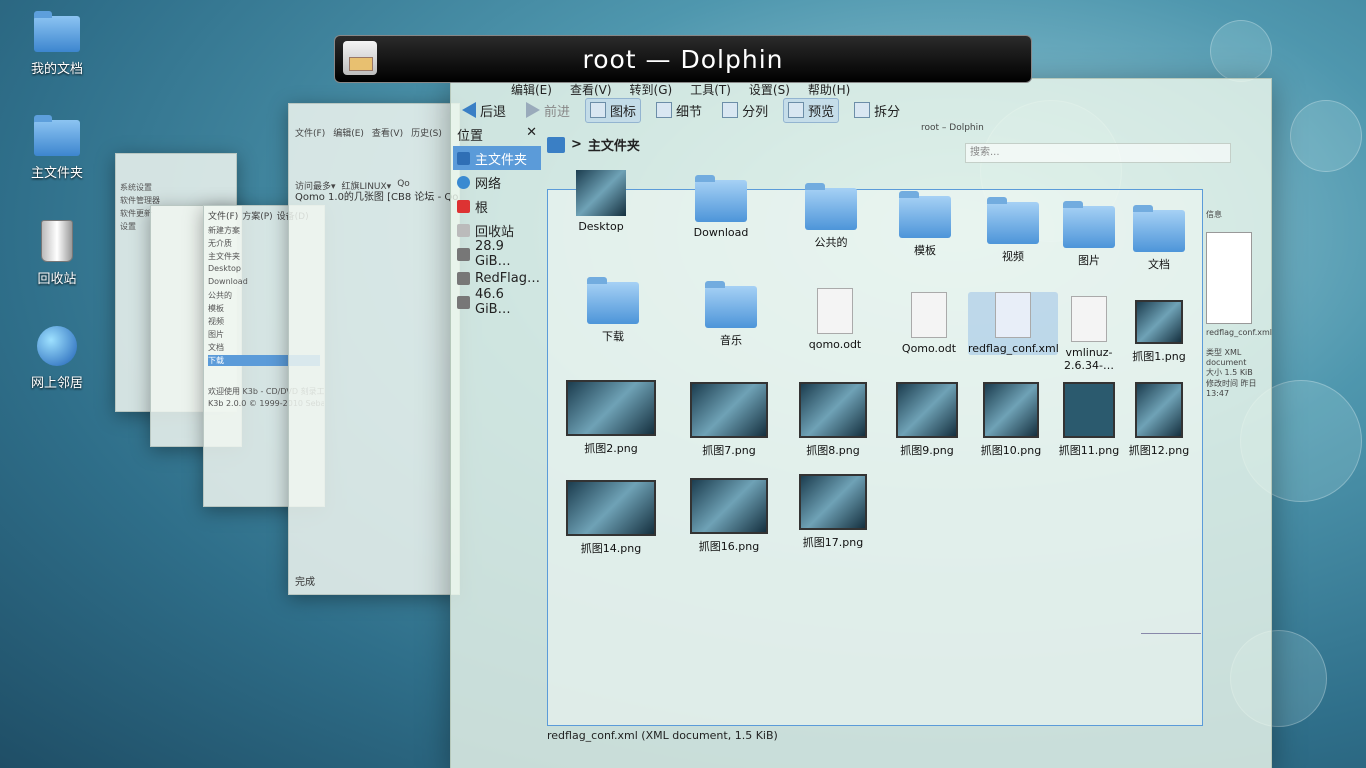 This screenshot has width=1366, height=768. What do you see at coordinates (531, 89) in the screenshot?
I see `menu-edit: 编辑(E)` at bounding box center [531, 89].